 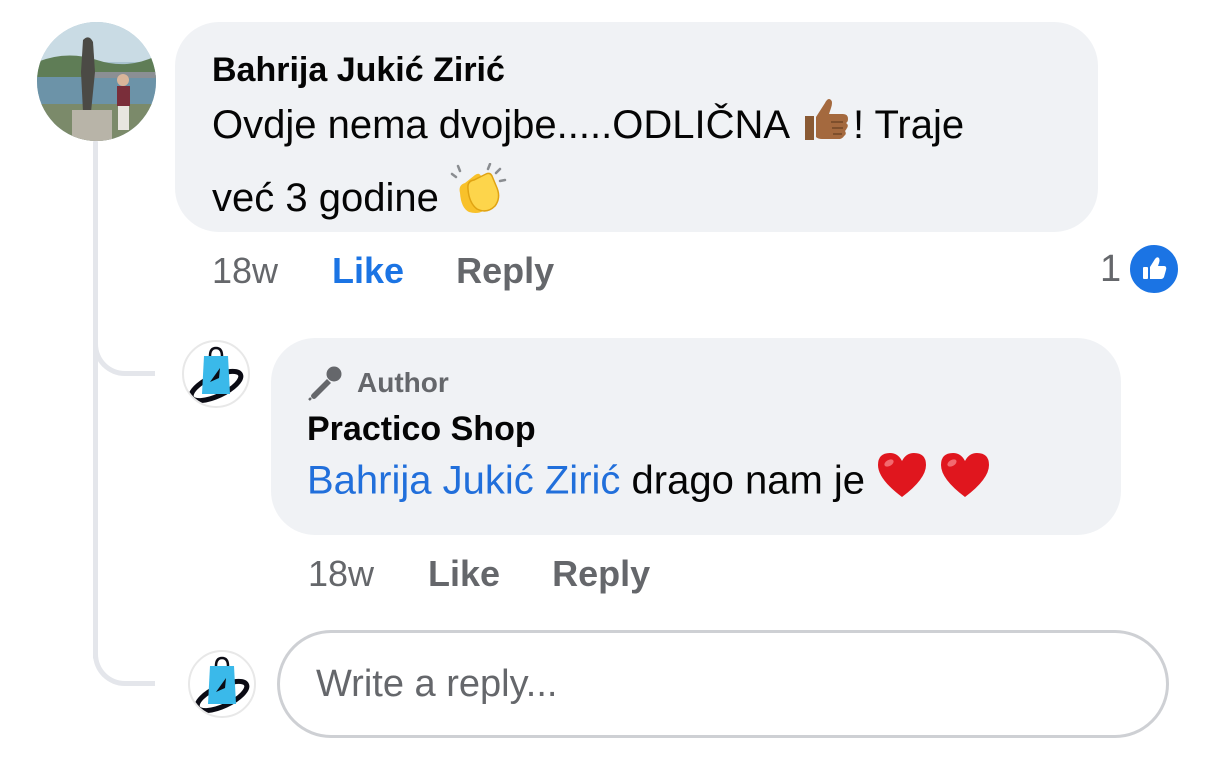 I want to click on thread-branch-composer, so click(x=124, y=666).